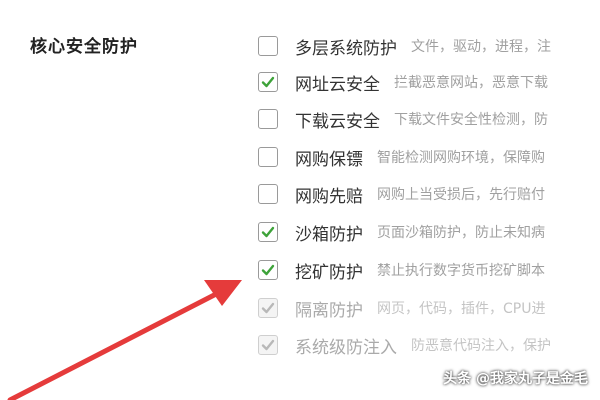 The width and height of the screenshot is (600, 400). Describe the element at coordinates (461, 271) in the screenshot. I see `option-description: 禁止执行数字货币挖矿脚本` at that location.